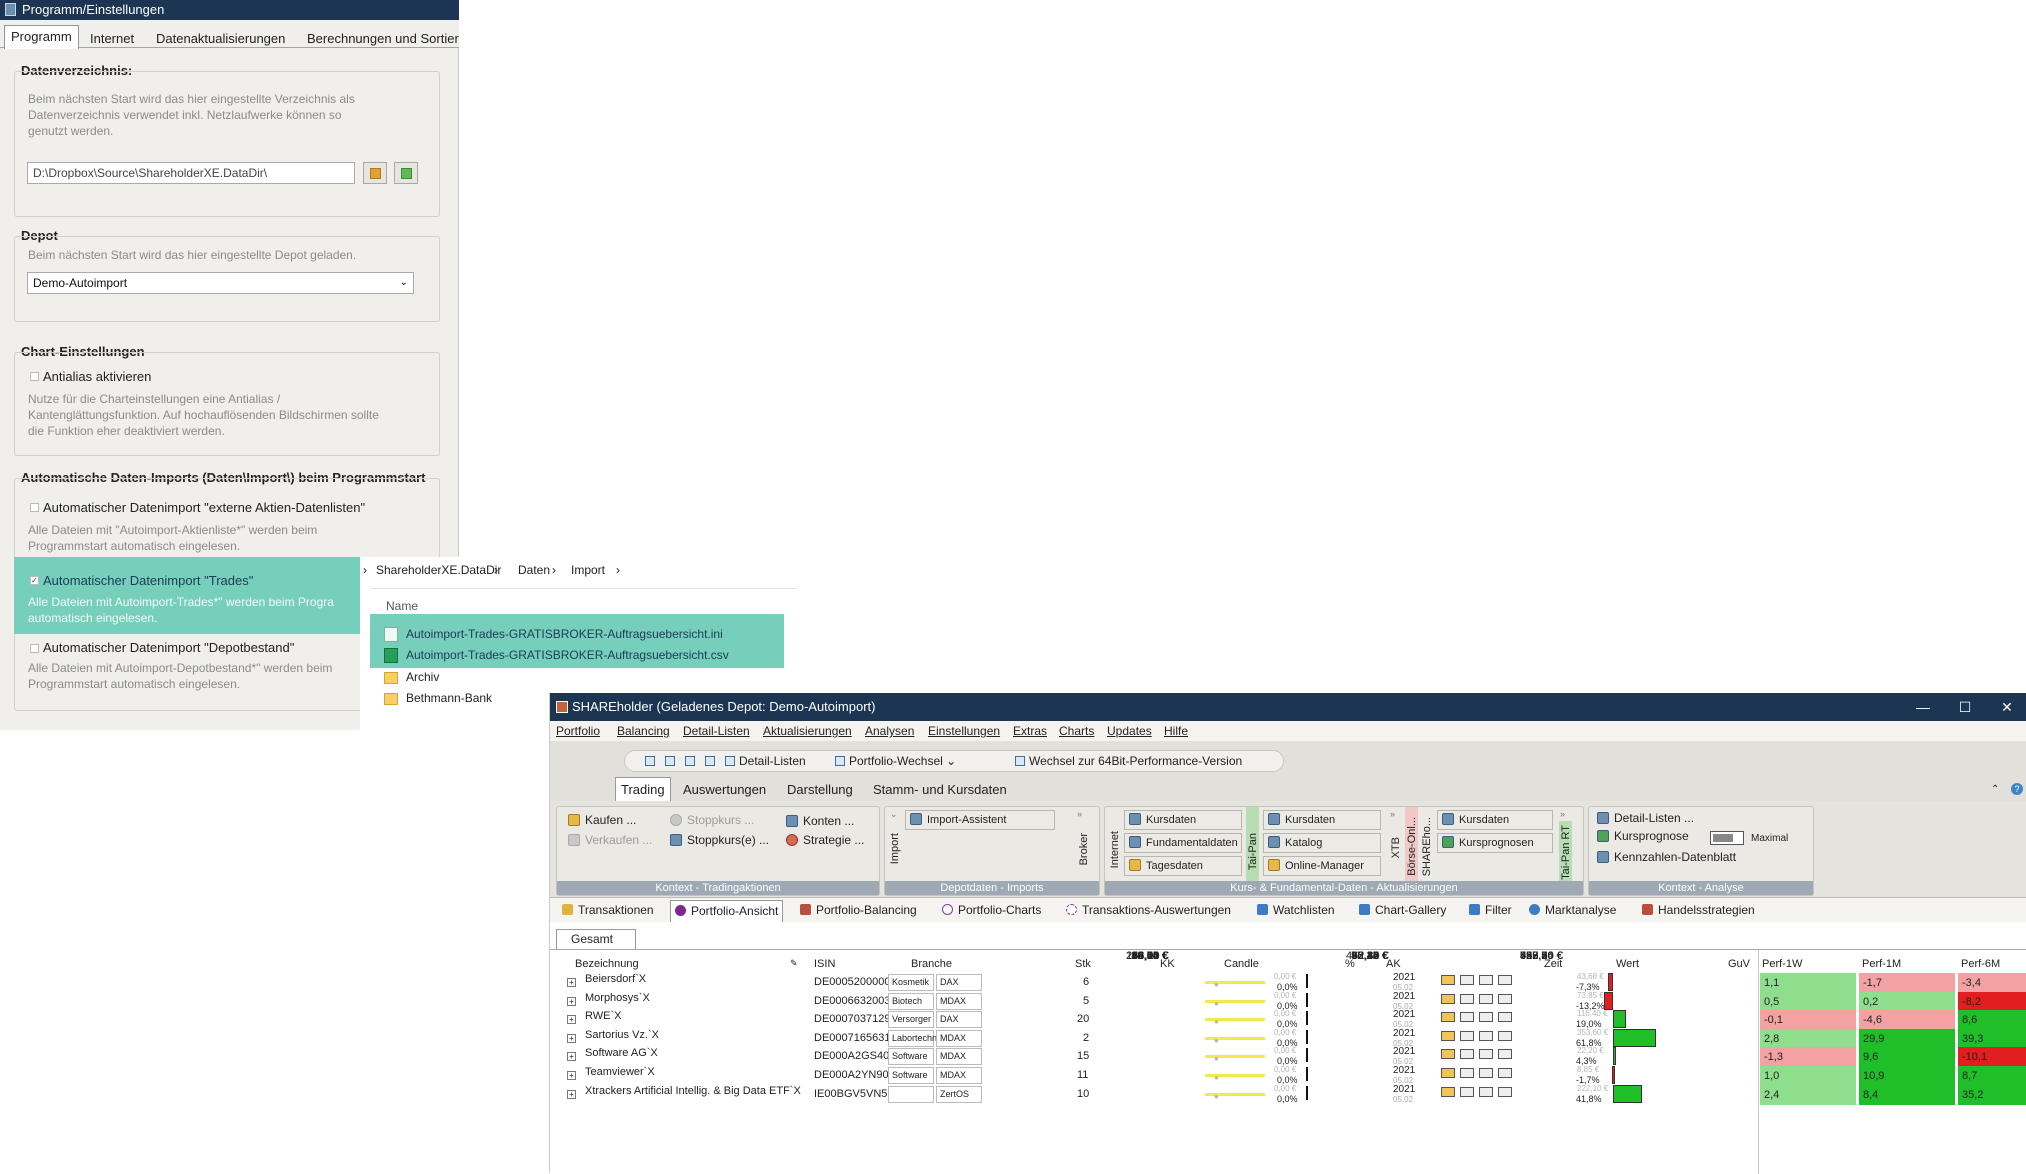 This screenshot has height=1174, width=2026. Describe the element at coordinates (1495, 820) in the screenshot. I see `share-kursdaten-button: Kursdaten` at that location.